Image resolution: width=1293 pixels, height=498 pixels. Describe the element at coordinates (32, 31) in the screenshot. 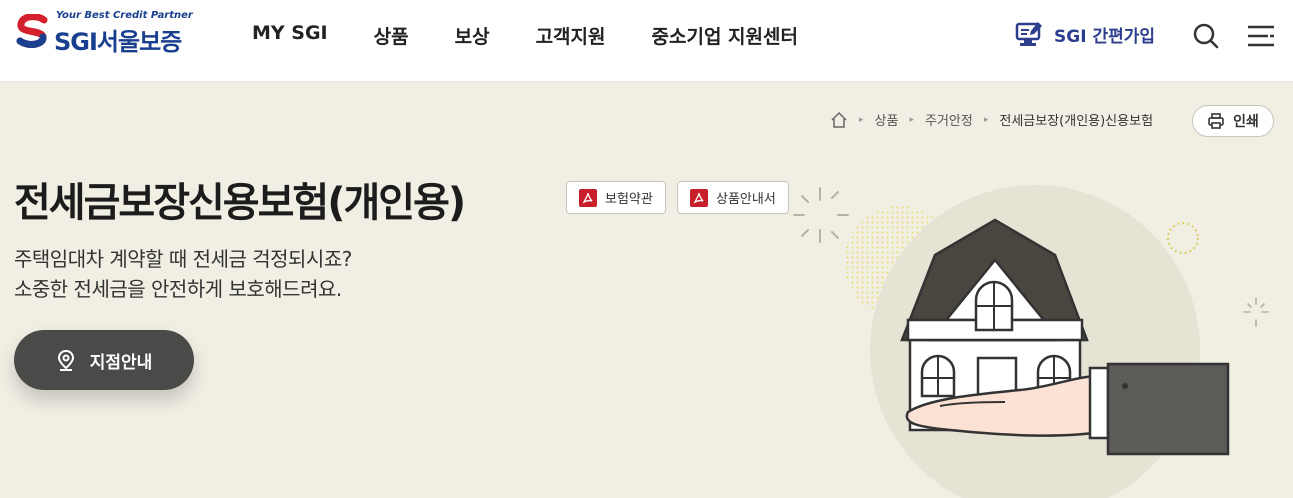

I see `sgi-logo-mark-icon` at that location.